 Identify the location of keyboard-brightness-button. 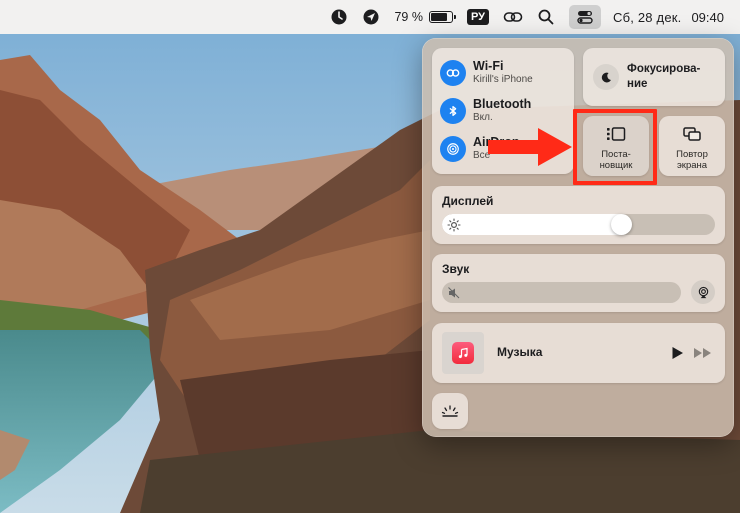
(450, 411).